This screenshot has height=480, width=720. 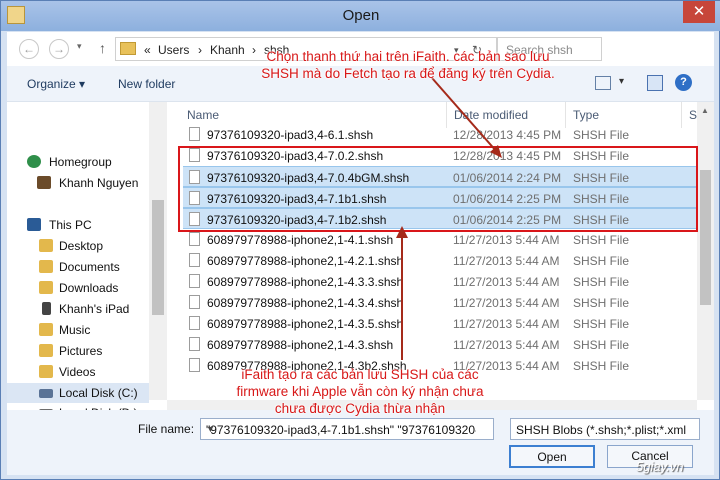 I want to click on watermark: 5giay.vn, so click(x=660, y=466).